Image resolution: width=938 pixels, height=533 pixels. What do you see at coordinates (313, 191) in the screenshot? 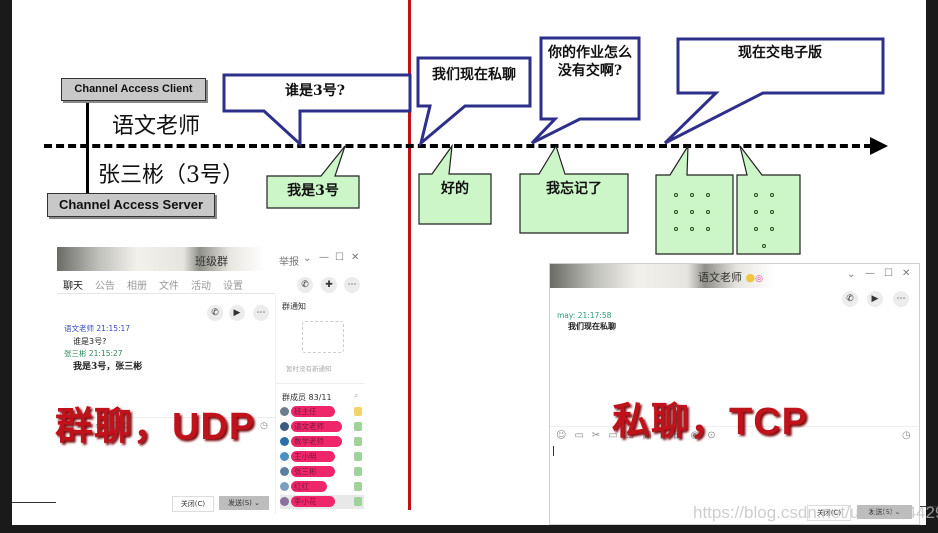
I see `student-bubble-1-text: 我是3号` at bounding box center [313, 191].